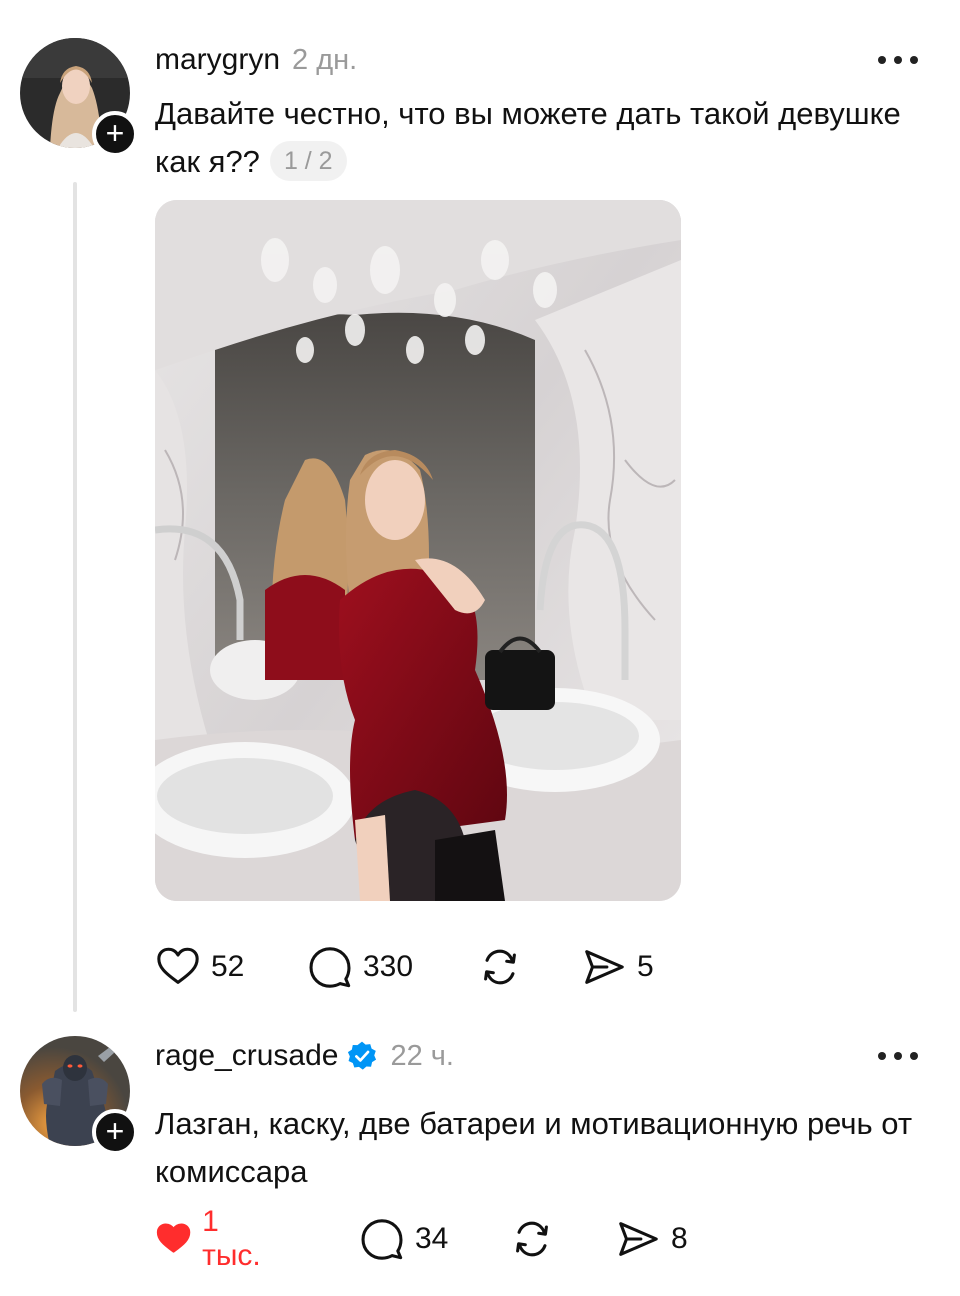 The width and height of the screenshot is (960, 1296). Describe the element at coordinates (679, 1238) in the screenshot. I see `share-count: 8` at that location.